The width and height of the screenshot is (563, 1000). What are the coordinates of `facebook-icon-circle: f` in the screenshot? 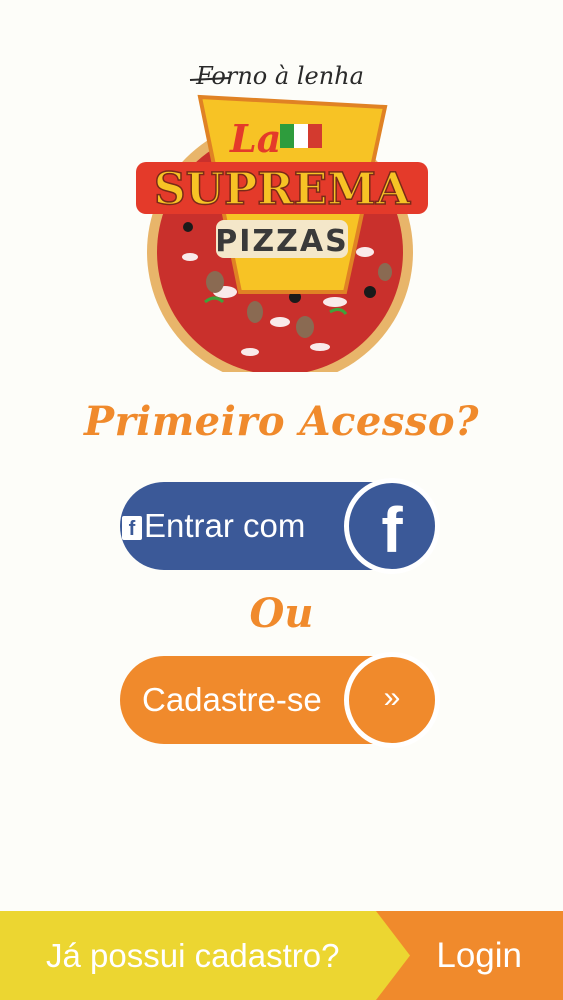 It's located at (392, 526).